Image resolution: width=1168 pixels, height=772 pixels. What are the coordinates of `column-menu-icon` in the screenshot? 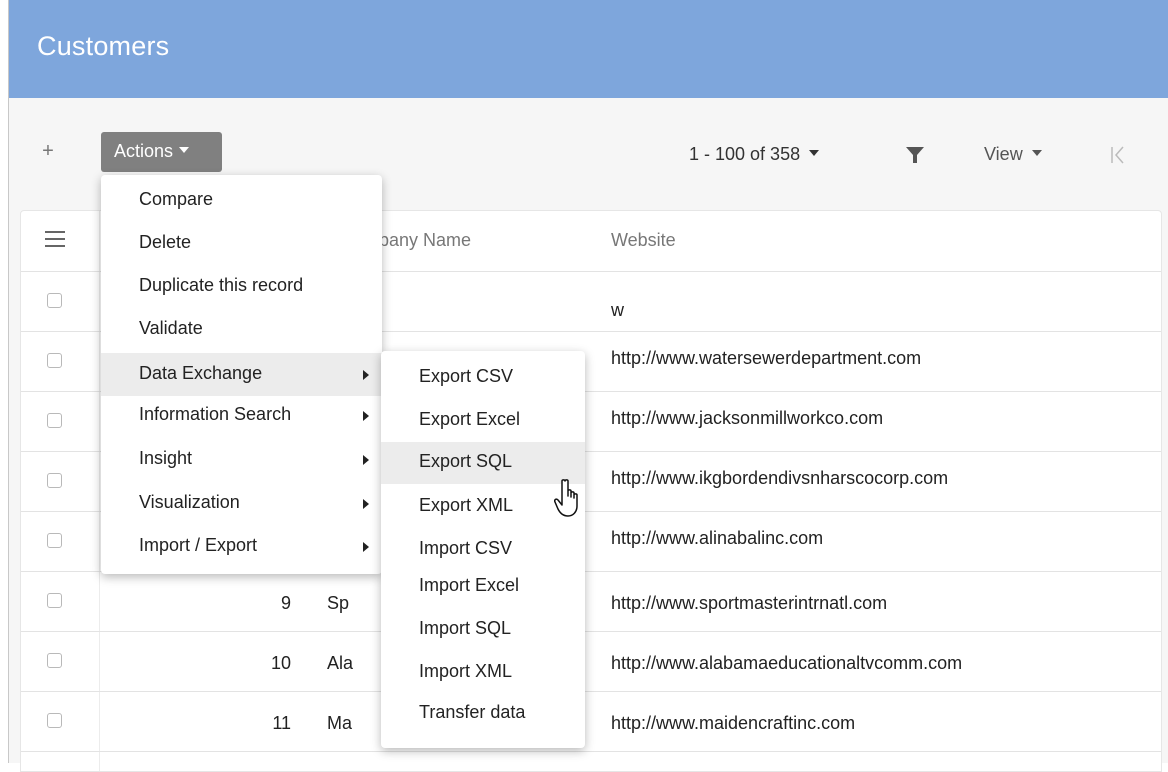 It's located at (55, 240).